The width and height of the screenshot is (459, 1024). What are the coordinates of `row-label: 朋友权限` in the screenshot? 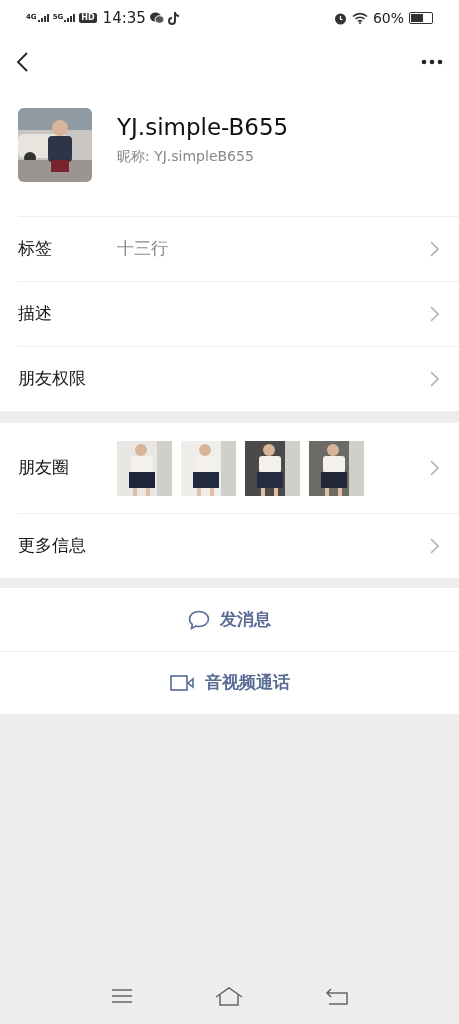 It's located at (52, 379).